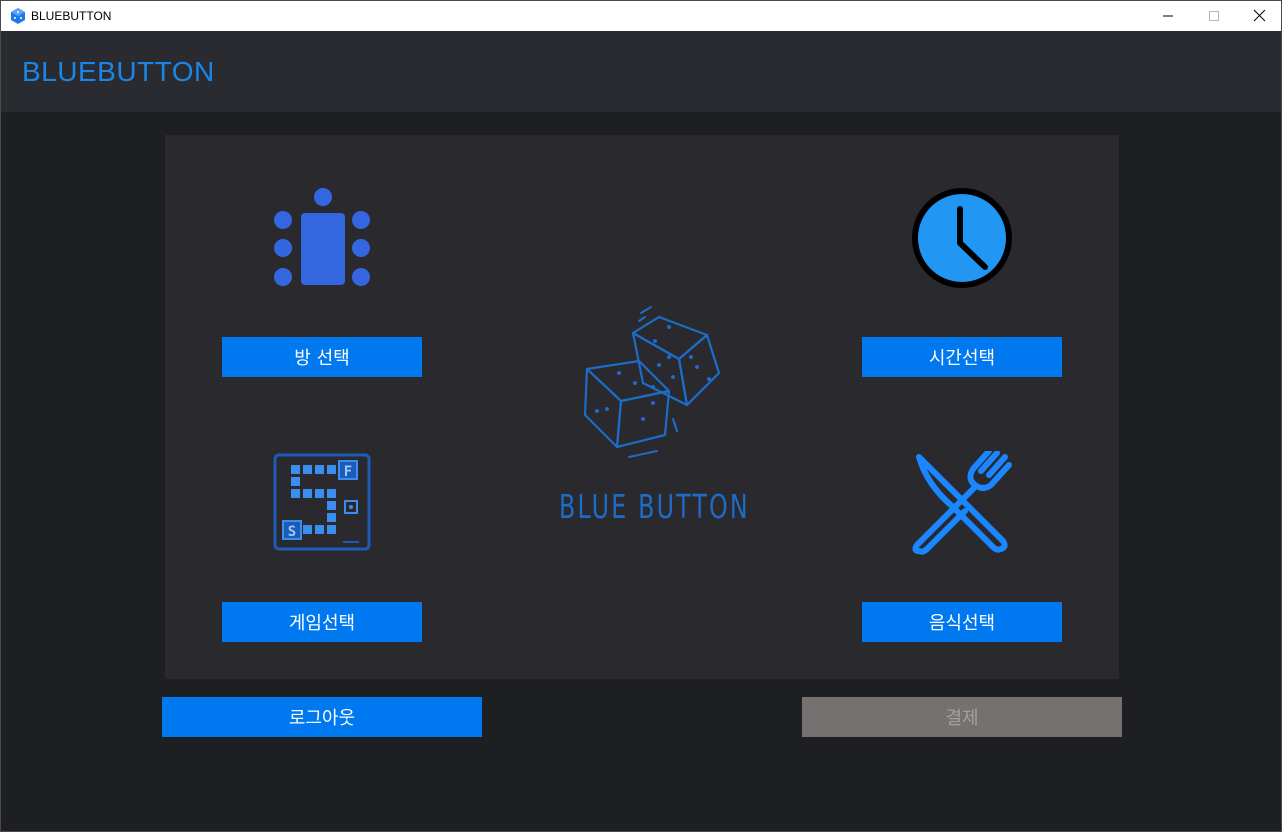  What do you see at coordinates (292, 532) in the screenshot?
I see `svg-text: S` at bounding box center [292, 532].